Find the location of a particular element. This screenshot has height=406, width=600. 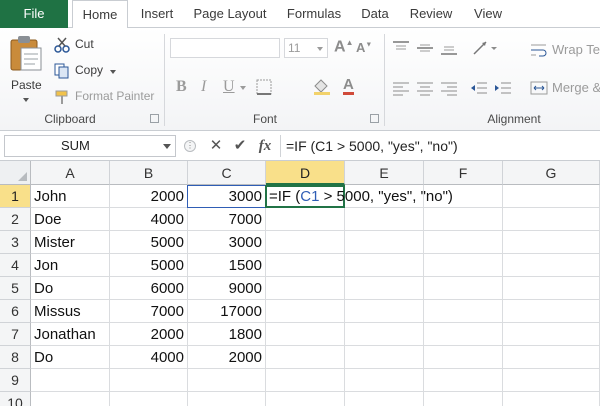

tab-page-layout: Page Layout is located at coordinates (230, 14).